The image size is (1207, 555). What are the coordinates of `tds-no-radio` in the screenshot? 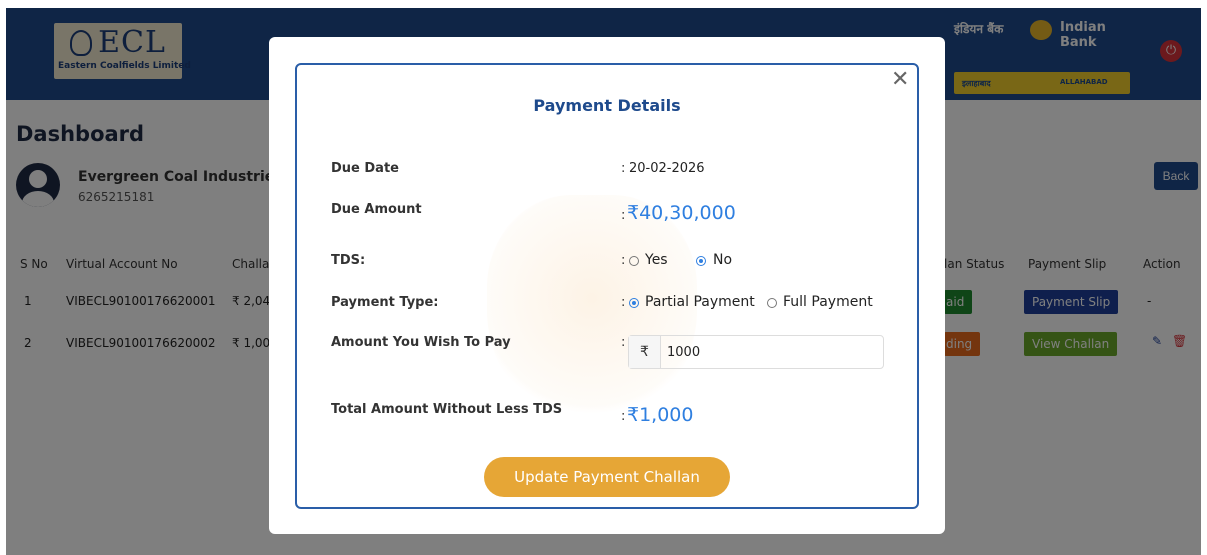 It's located at (701, 261).